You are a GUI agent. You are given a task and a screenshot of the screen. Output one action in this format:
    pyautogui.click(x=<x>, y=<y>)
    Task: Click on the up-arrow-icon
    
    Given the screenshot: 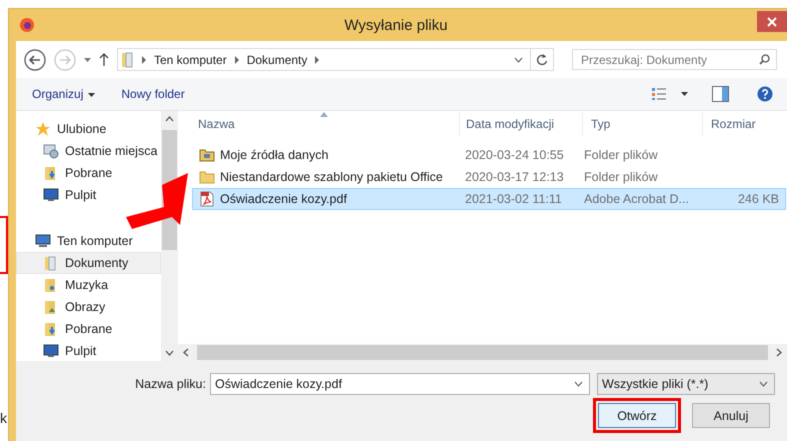 What is the action you would take?
    pyautogui.click(x=104, y=59)
    